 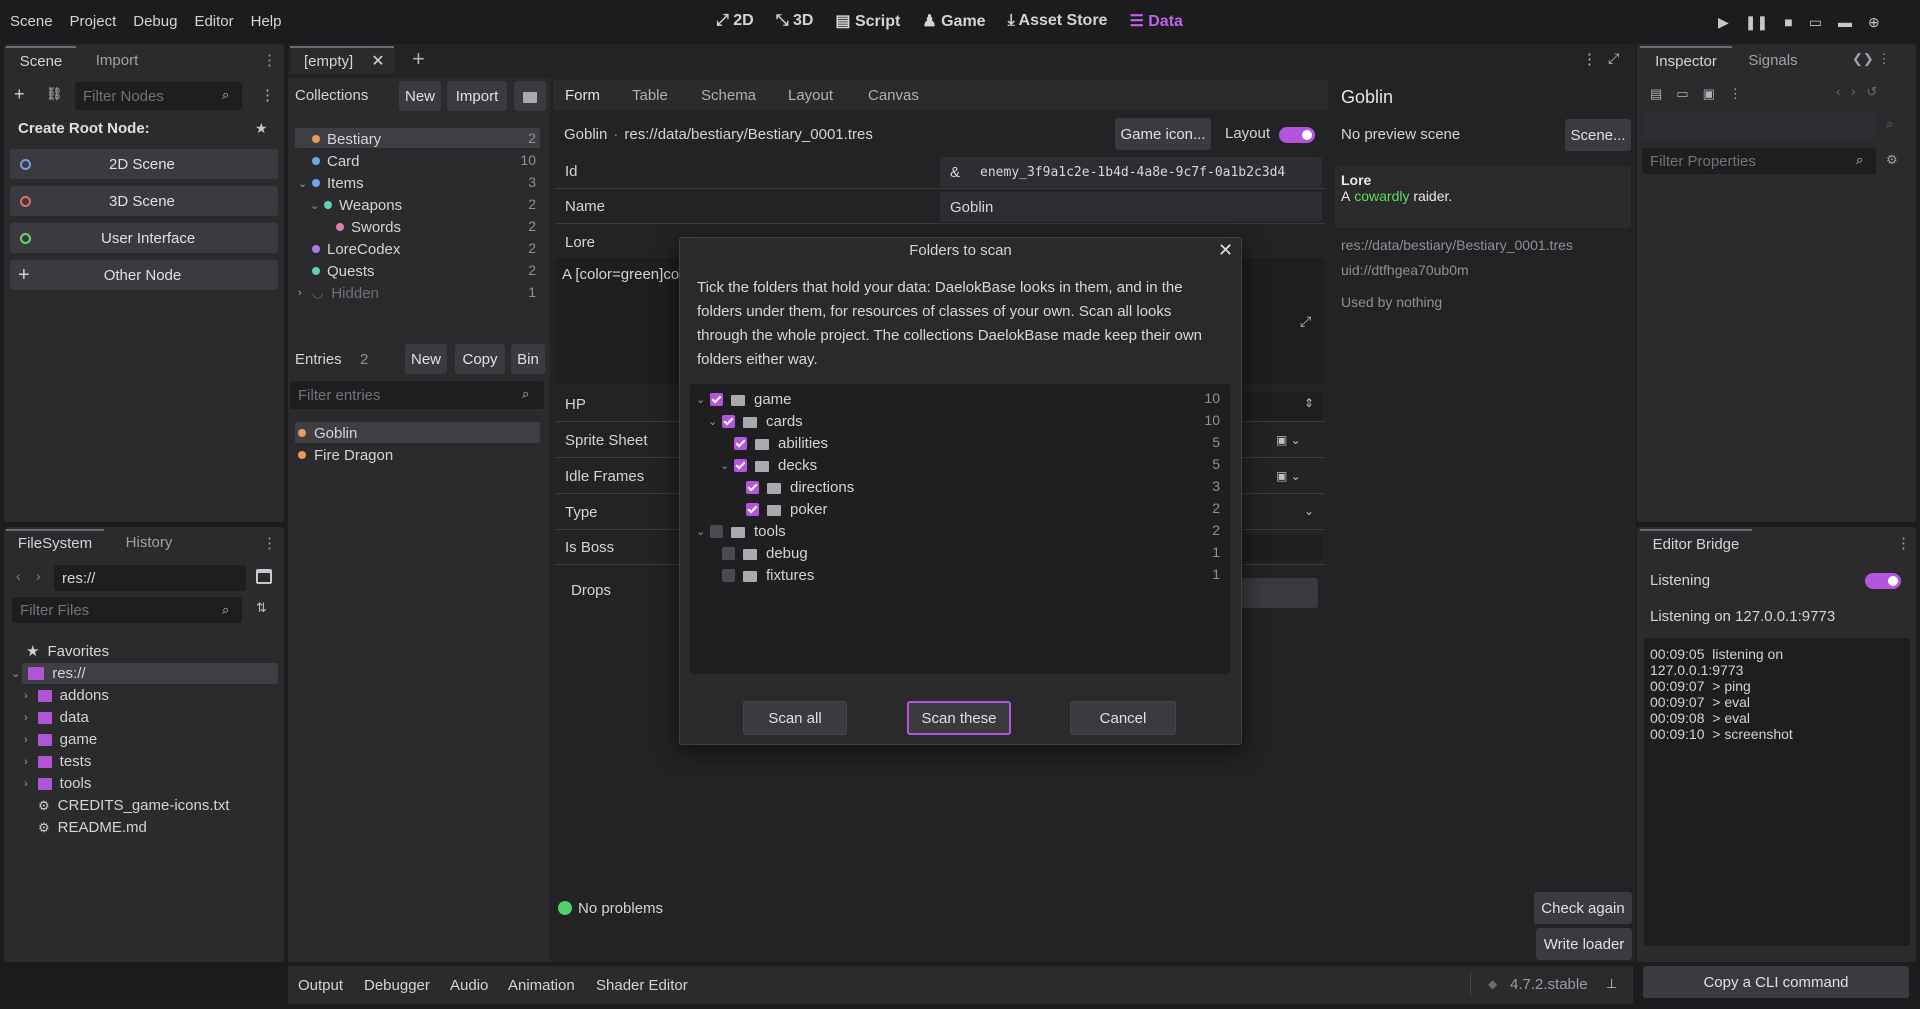 What do you see at coordinates (420, 96) in the screenshot?
I see `new-collection-button: New` at bounding box center [420, 96].